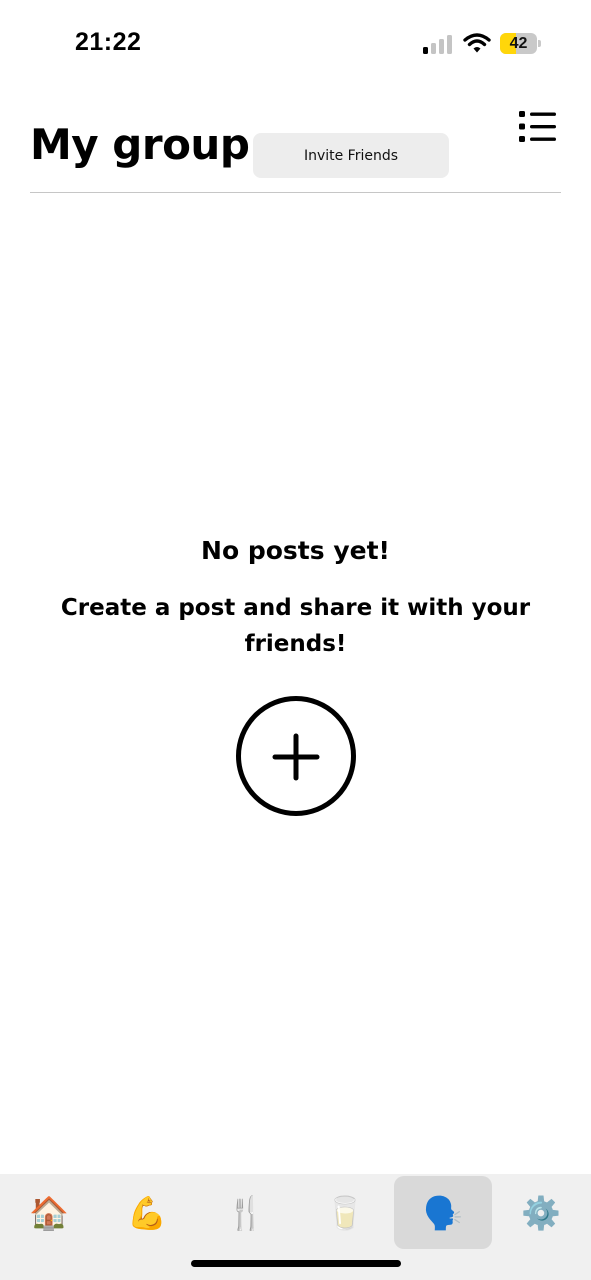 This screenshot has width=591, height=1280. I want to click on tab-group: 🗣️, so click(443, 1212).